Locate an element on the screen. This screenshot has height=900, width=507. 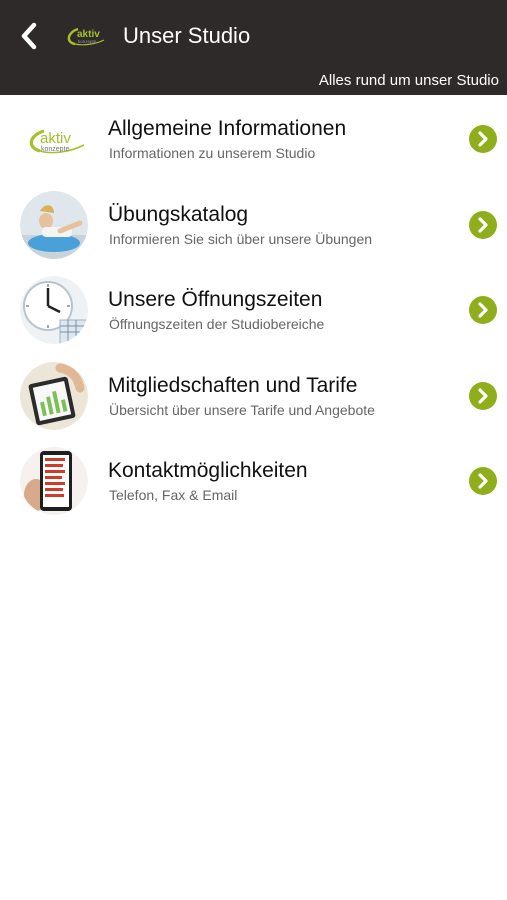
brand-logo: aktiv konzepte is located at coordinates (86, 36).